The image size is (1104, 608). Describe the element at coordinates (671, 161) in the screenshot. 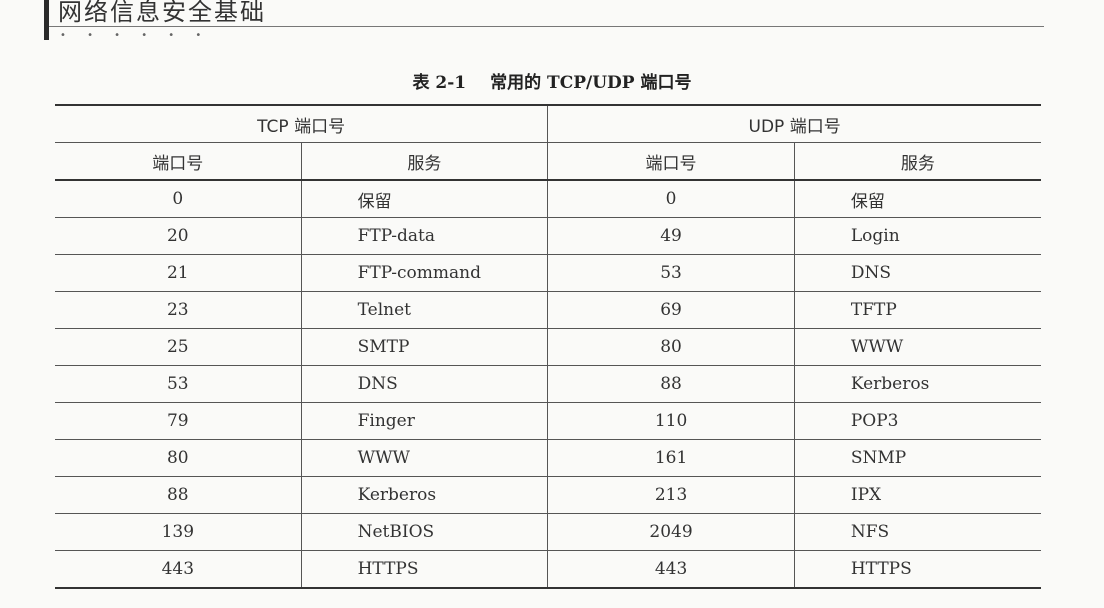

I see `udp-port-column-header: 端口号` at that location.